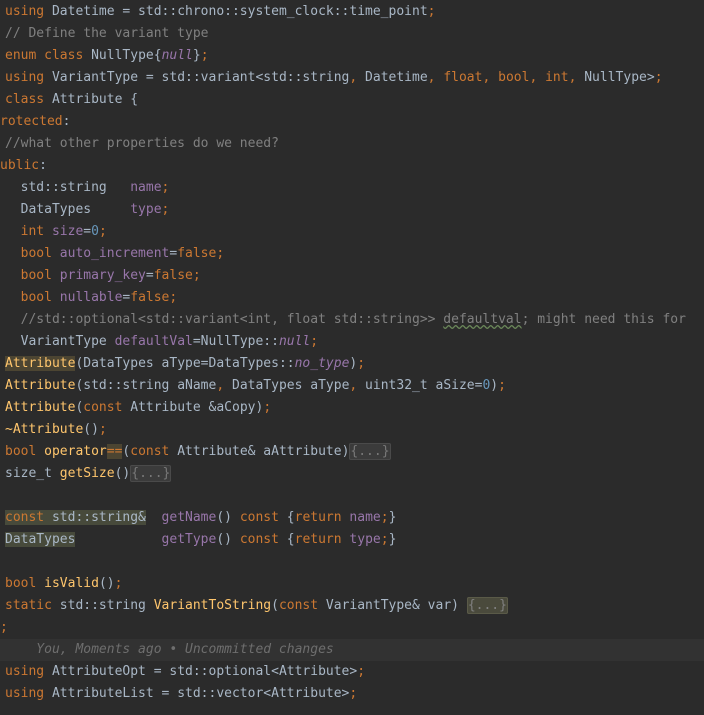 The width and height of the screenshot is (704, 715). Describe the element at coordinates (352, 430) in the screenshot. I see `code-line: ~Attribute();` at that location.